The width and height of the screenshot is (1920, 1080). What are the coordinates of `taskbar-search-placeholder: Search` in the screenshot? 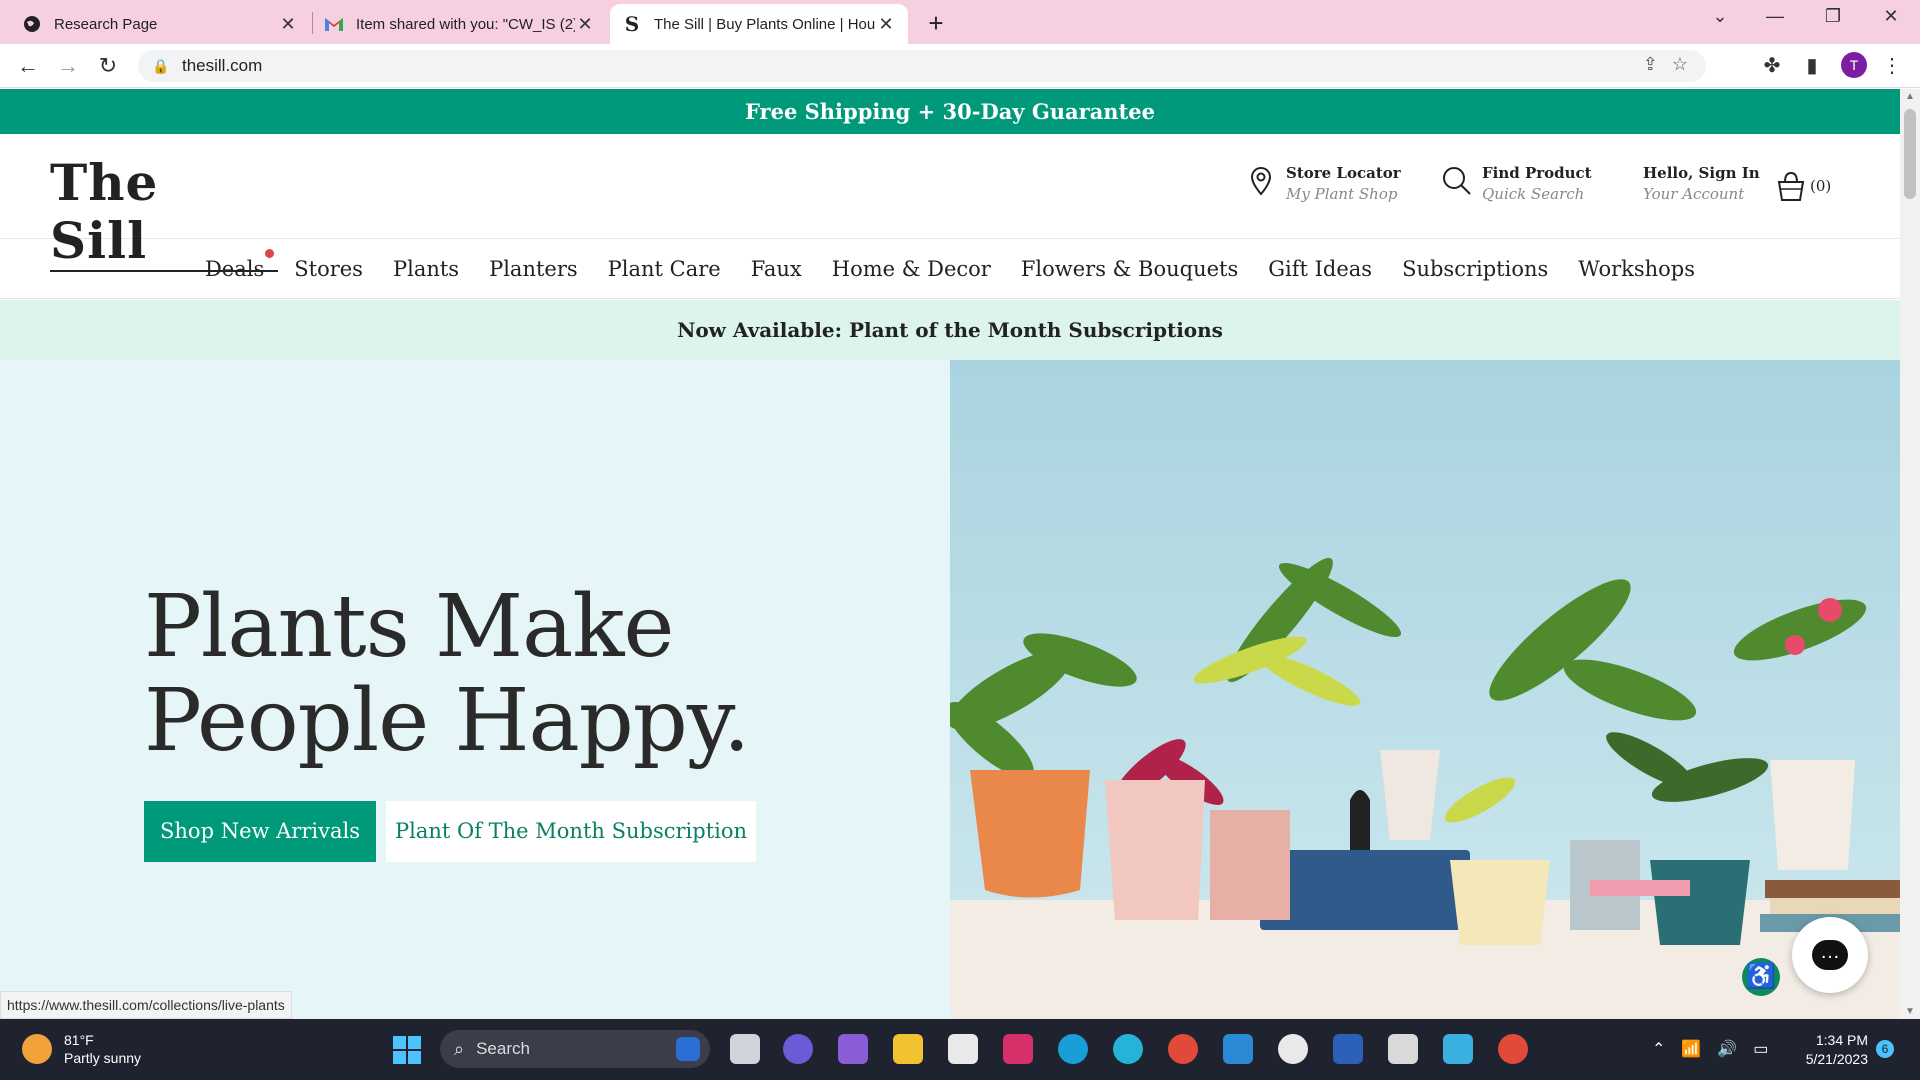 It's located at (503, 1048).